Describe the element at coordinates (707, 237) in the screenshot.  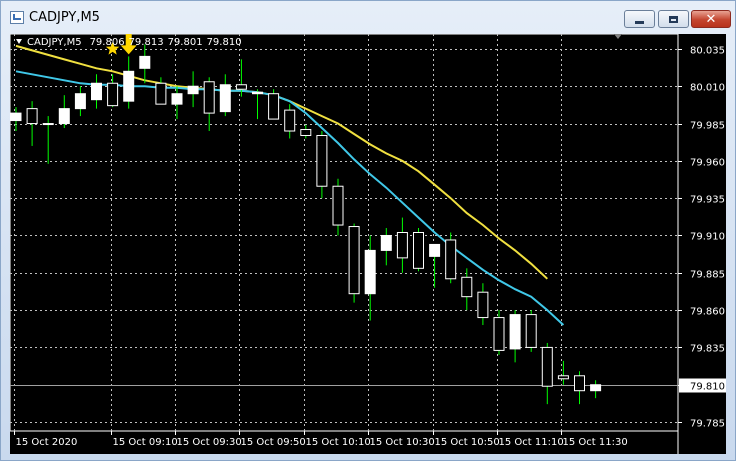
I see `price-tick-label: 79.910` at that location.